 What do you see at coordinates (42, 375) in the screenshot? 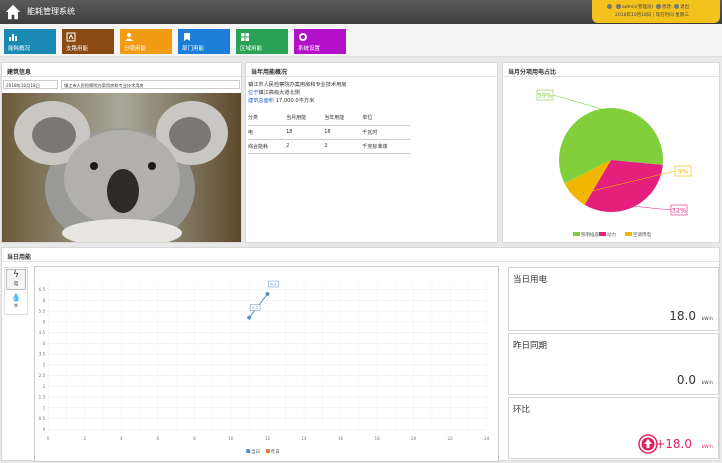
I see `y-tick-label: 2.5` at bounding box center [42, 375].